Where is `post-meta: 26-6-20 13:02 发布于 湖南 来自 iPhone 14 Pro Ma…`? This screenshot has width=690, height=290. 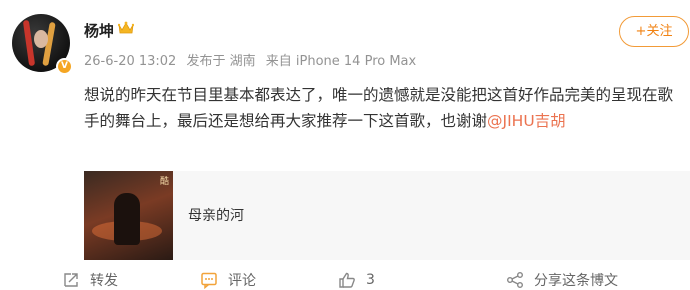 post-meta: 26-6-20 13:02 发布于 湖南 来自 iPhone 14 Pro Ma… is located at coordinates (253, 59).